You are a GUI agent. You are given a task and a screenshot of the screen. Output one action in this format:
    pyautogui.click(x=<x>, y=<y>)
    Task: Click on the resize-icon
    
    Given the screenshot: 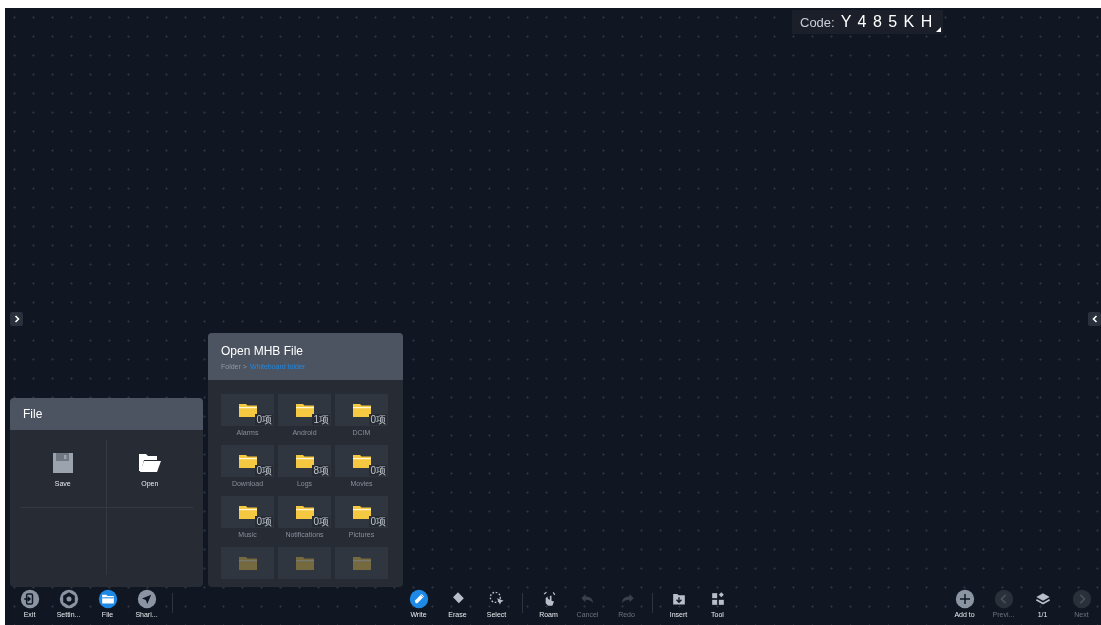 What is the action you would take?
    pyautogui.click(x=939, y=29)
    